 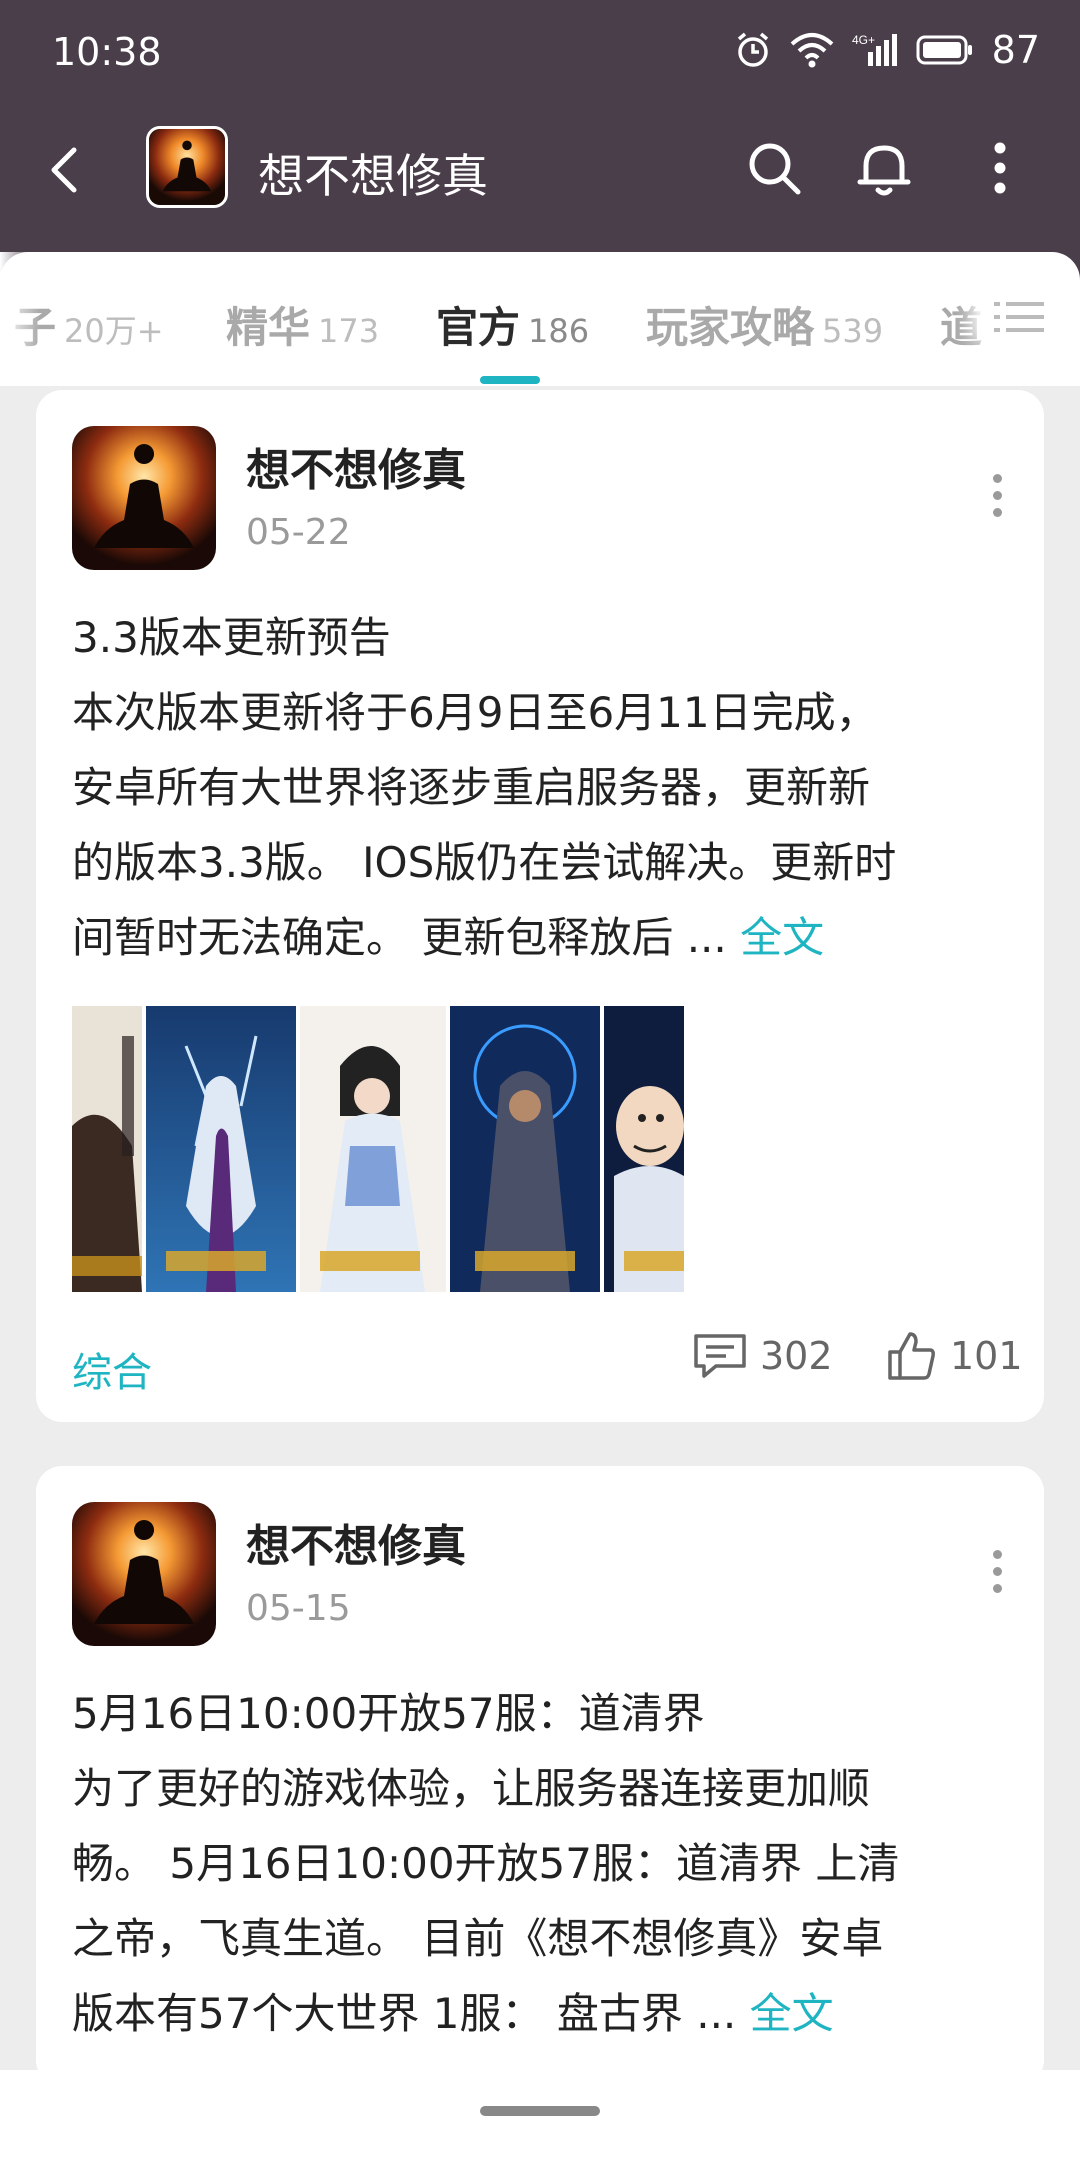 What do you see at coordinates (752, 49) in the screenshot?
I see `alarm-icon` at bounding box center [752, 49].